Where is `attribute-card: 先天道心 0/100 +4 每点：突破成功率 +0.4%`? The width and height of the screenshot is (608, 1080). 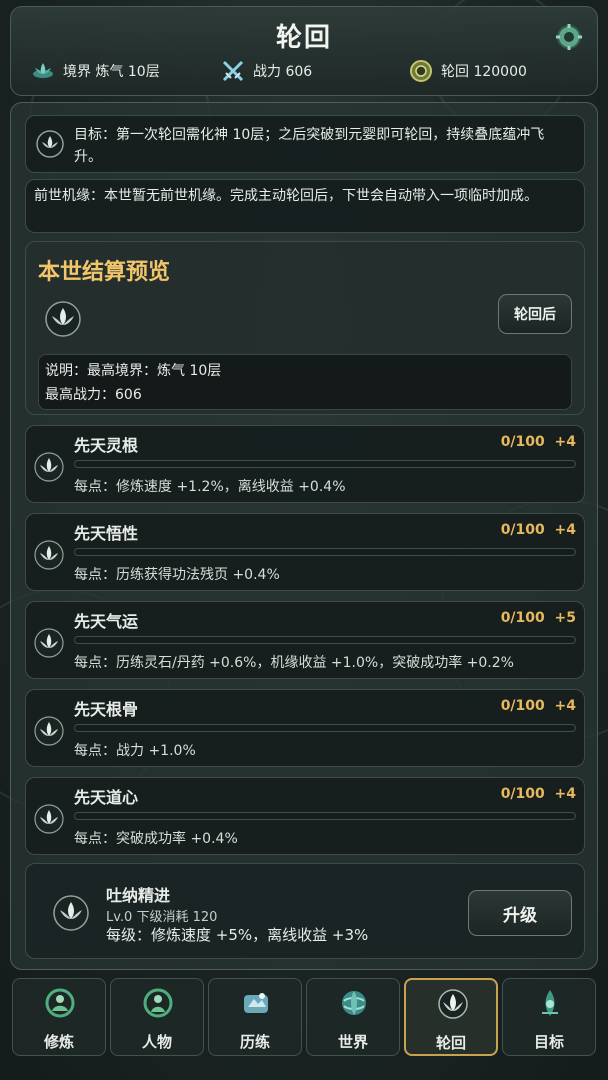
attribute-card: 先天道心 0/100 +4 每点：突破成功率 +0.4% is located at coordinates (305, 816).